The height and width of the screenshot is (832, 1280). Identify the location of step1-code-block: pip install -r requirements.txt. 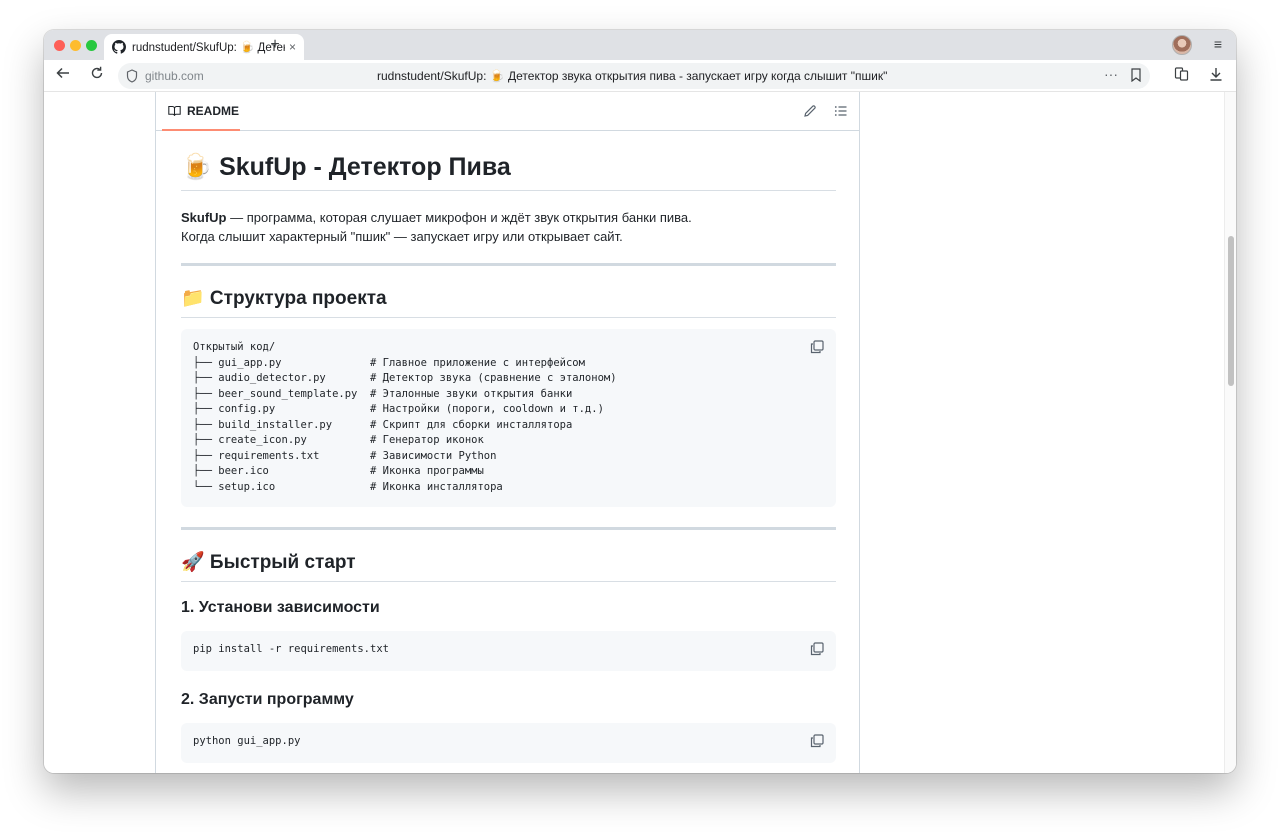
(508, 651).